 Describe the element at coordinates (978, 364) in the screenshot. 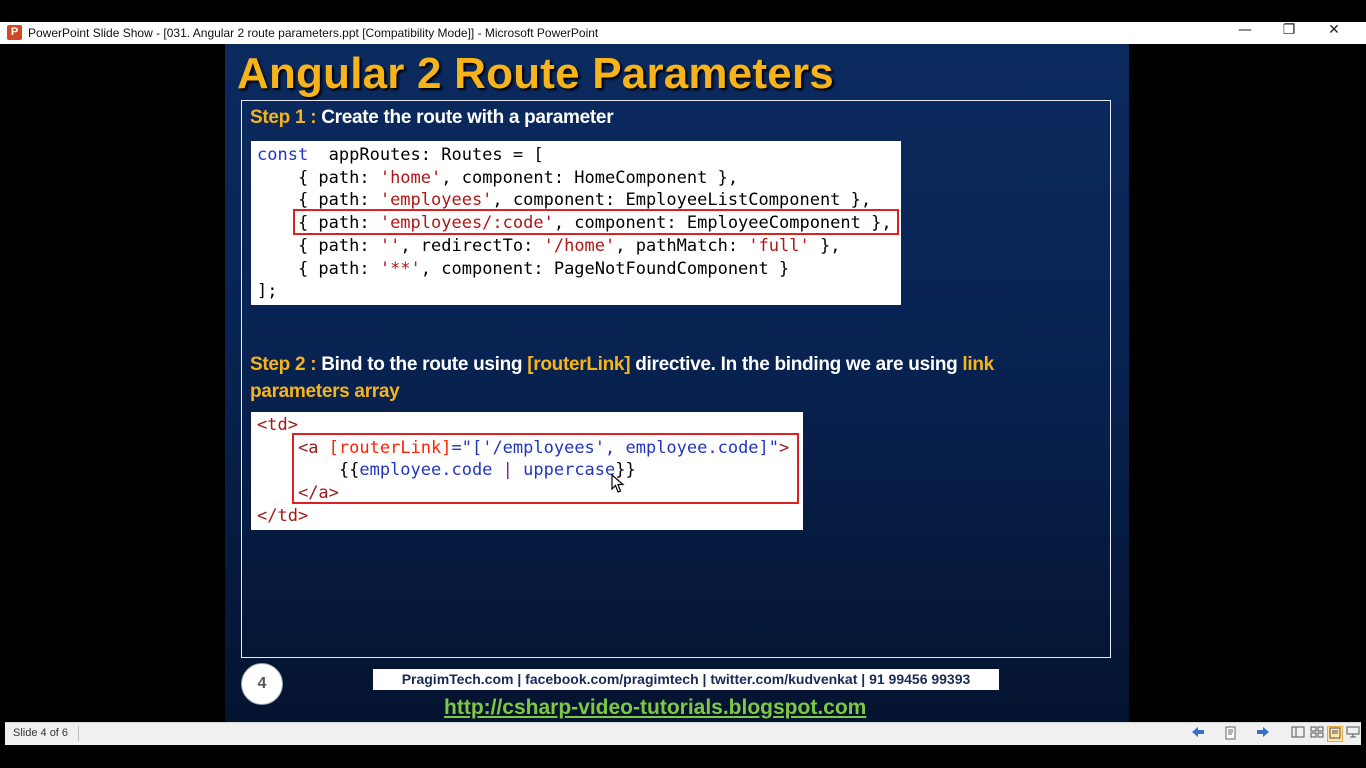

I see `step2-link: link` at that location.